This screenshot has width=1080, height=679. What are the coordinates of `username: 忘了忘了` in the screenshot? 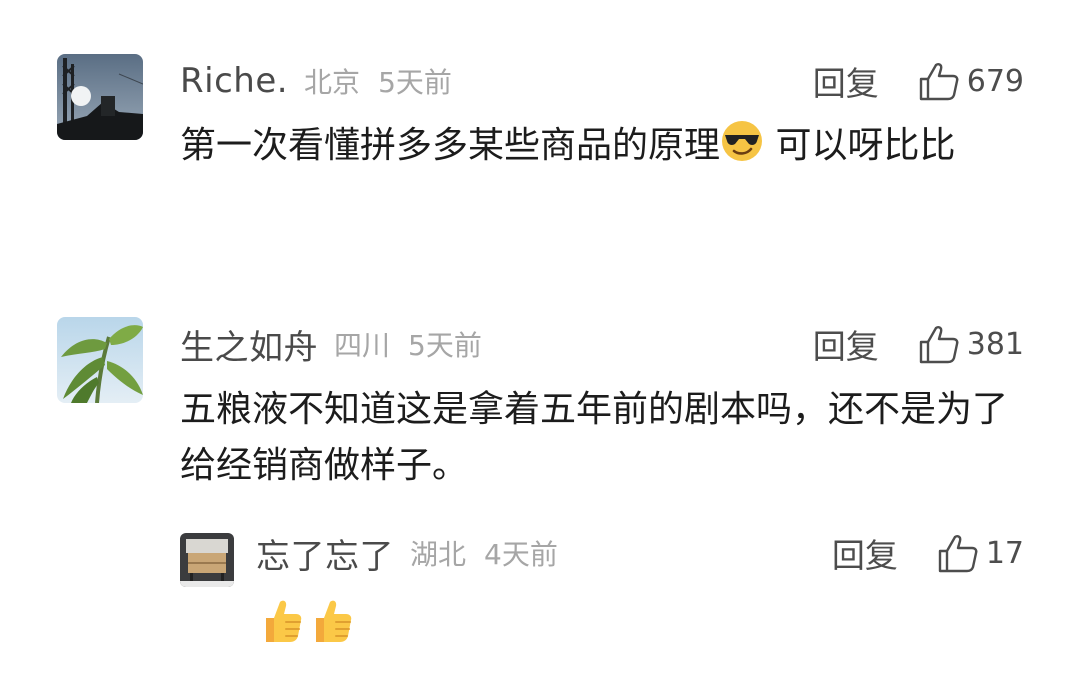 It's located at (325, 553).